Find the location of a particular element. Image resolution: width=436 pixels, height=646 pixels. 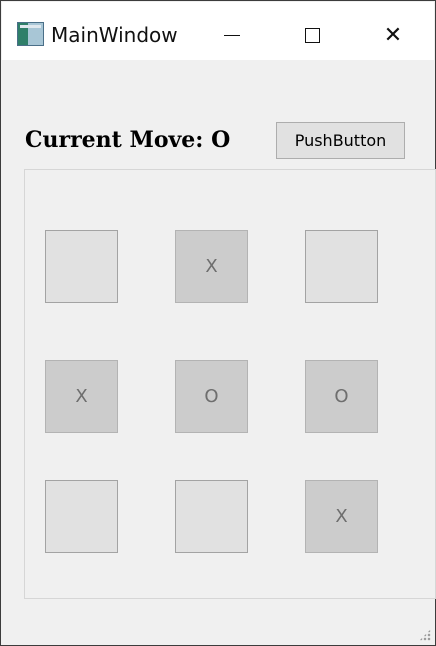

push-button: PushButton is located at coordinates (340, 140).